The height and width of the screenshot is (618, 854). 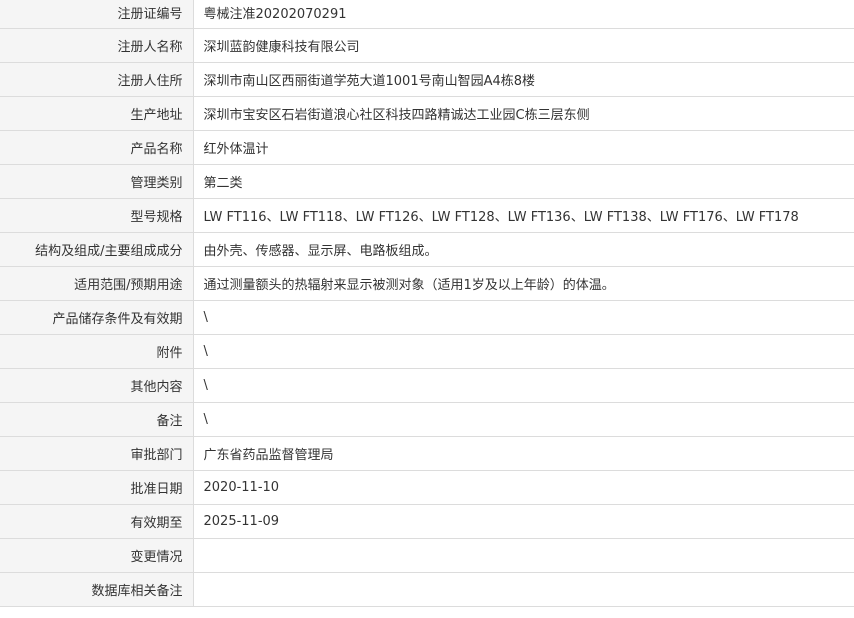 I want to click on field-value: 通过测量额头的热辐射来显示被测对象（适用1岁及以上年龄）的体温。, so click(x=523, y=283).